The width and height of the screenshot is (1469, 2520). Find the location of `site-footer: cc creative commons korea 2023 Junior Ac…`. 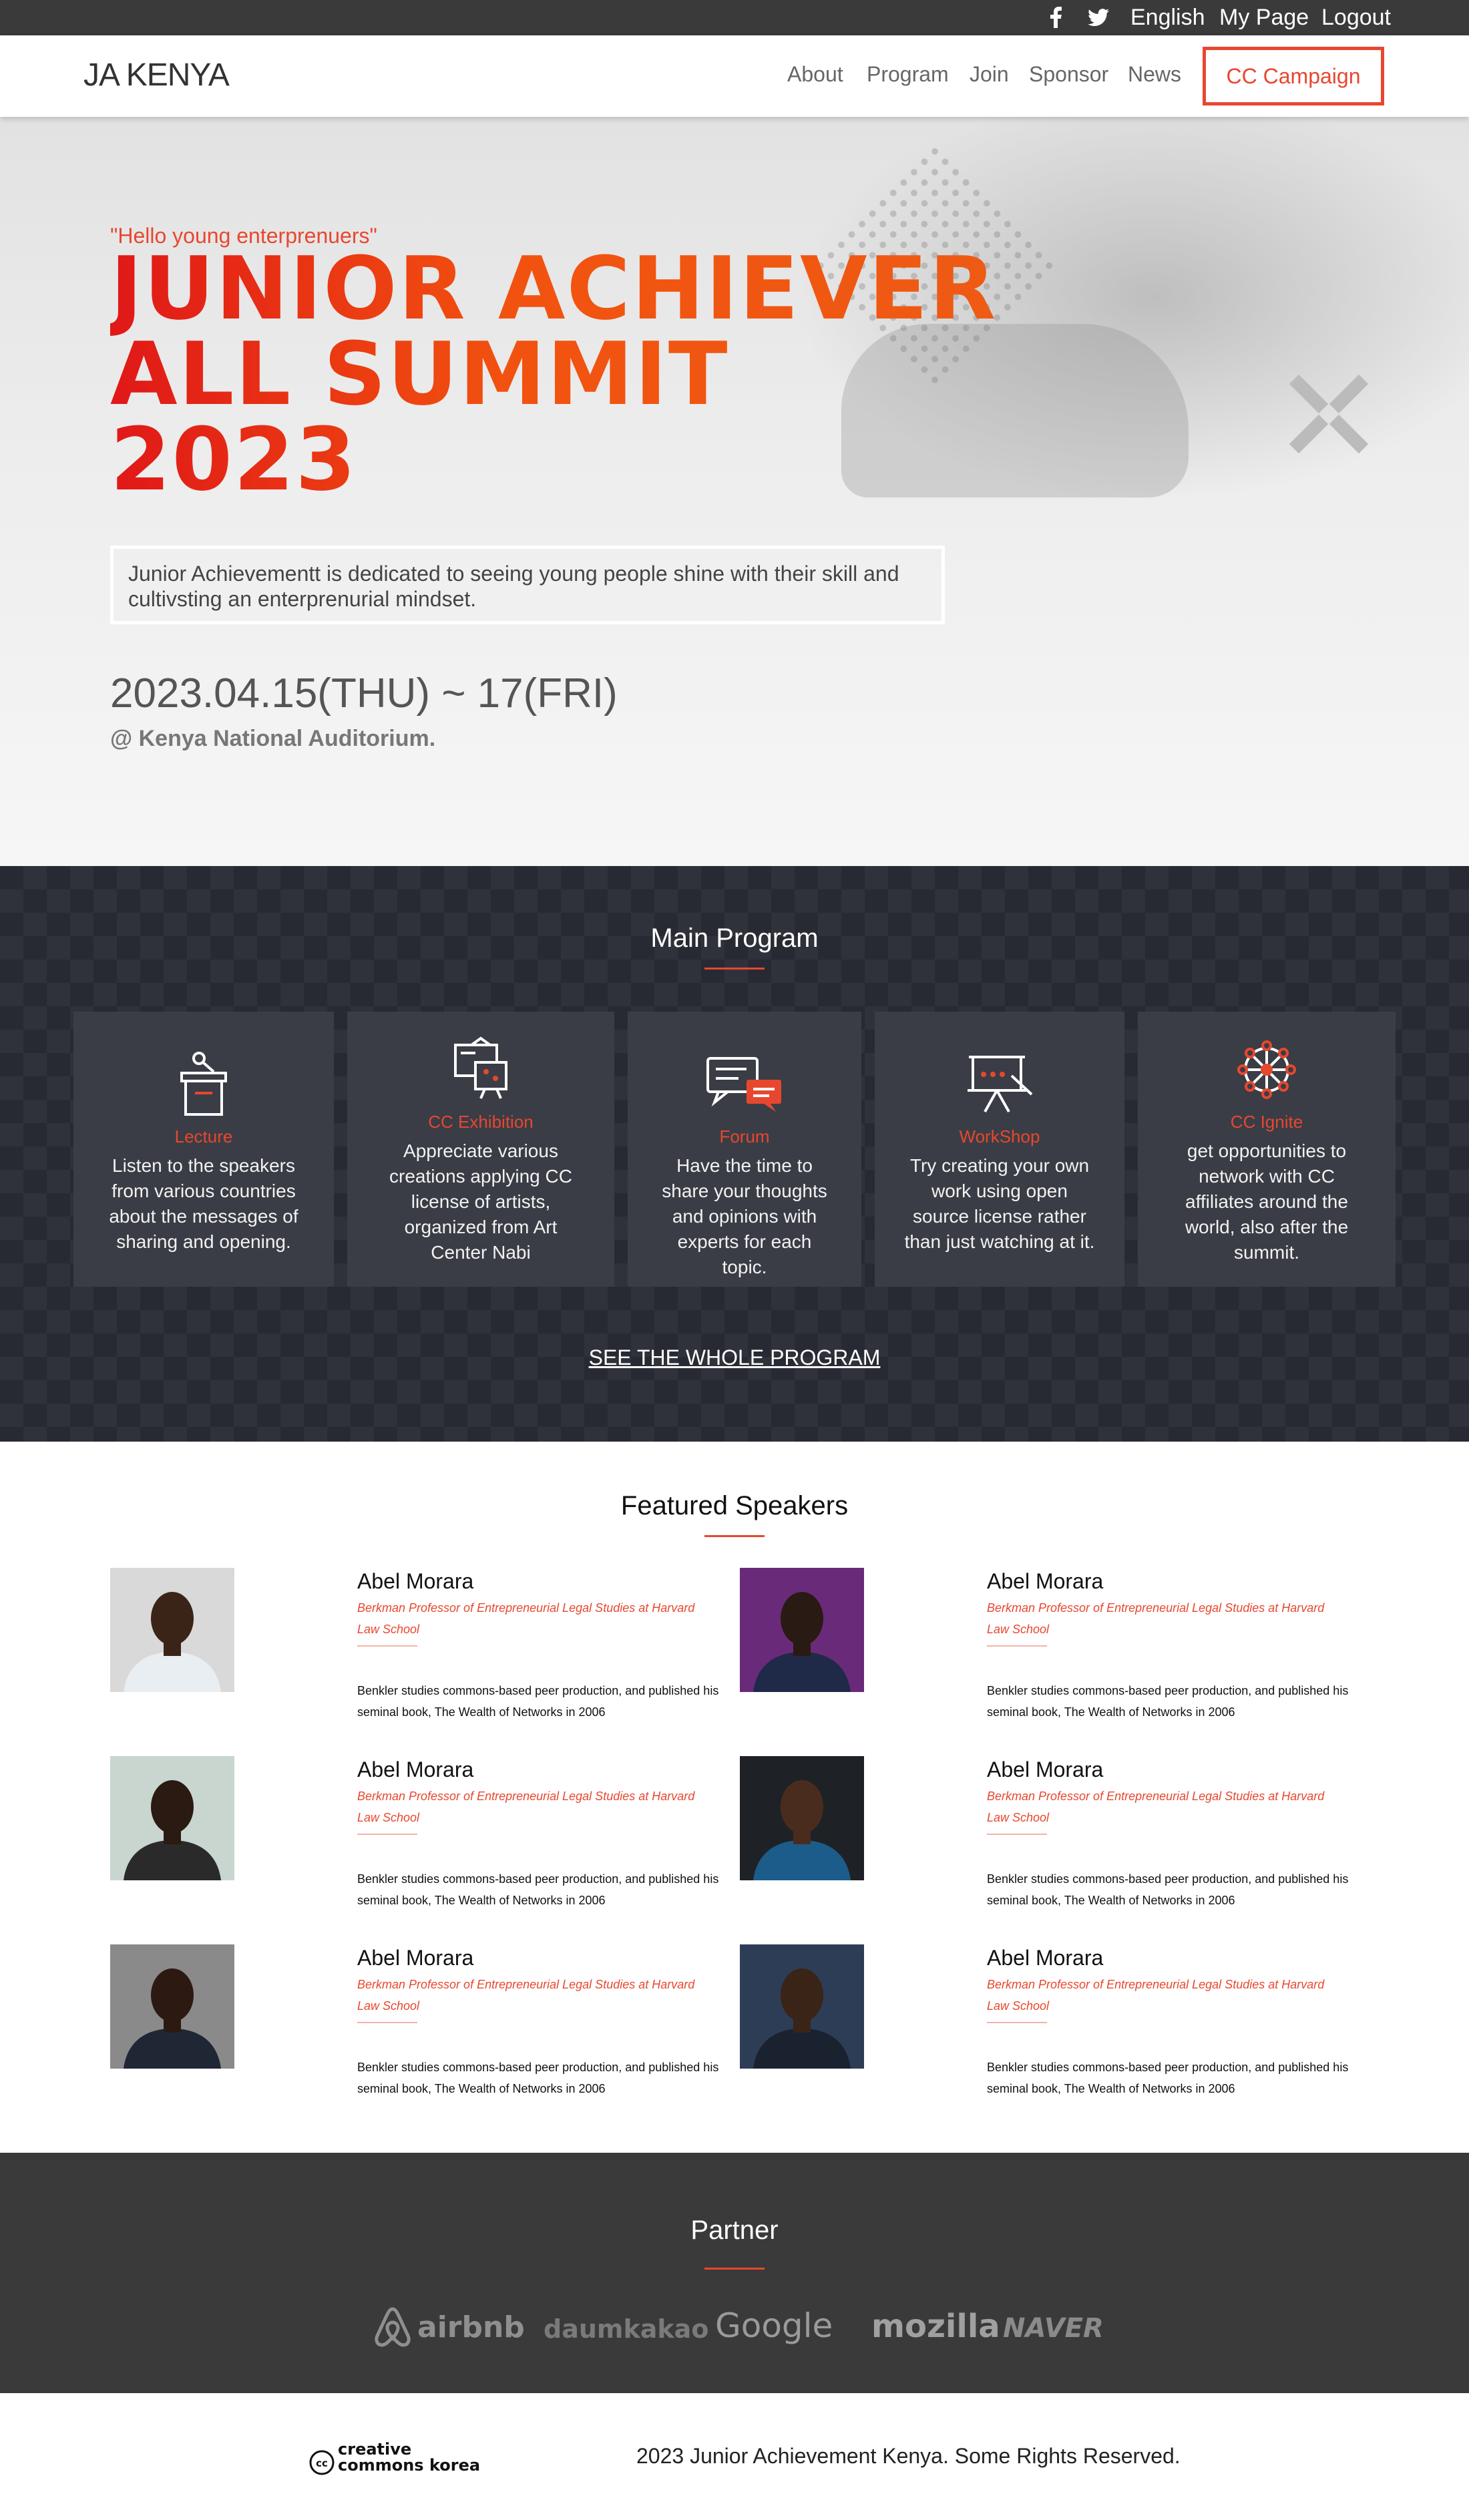

site-footer: cc creative commons korea 2023 Junior Ac… is located at coordinates (734, 2456).